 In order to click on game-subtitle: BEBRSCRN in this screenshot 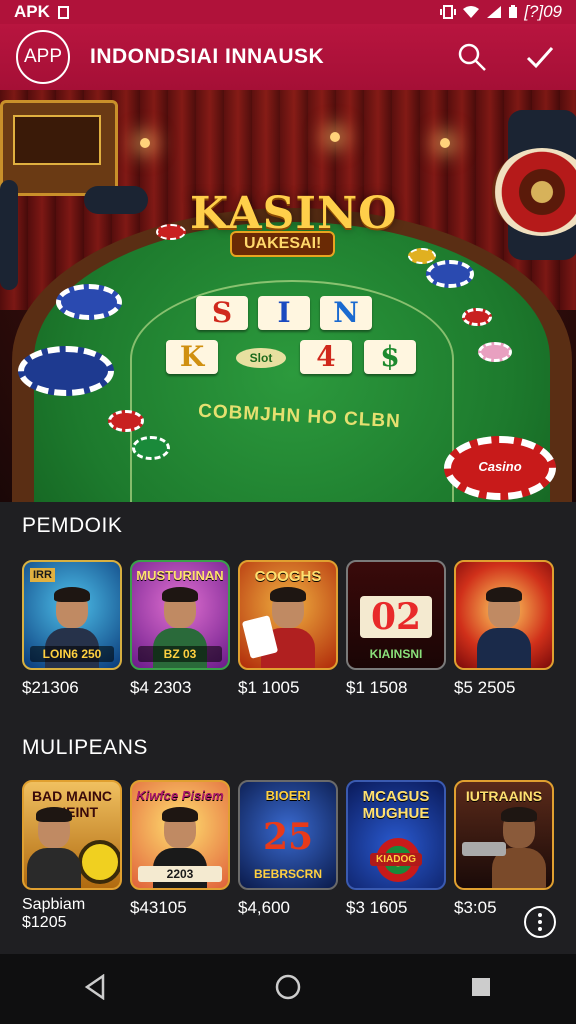, I will do `click(287, 874)`.